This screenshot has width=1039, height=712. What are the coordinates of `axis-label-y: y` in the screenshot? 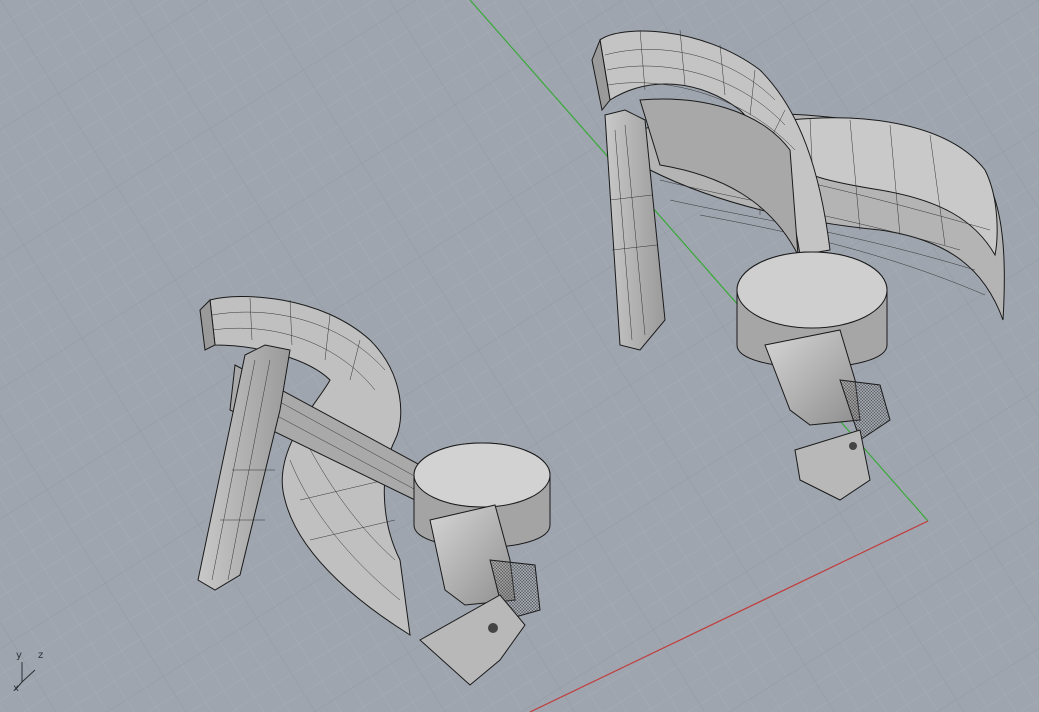 It's located at (19, 655).